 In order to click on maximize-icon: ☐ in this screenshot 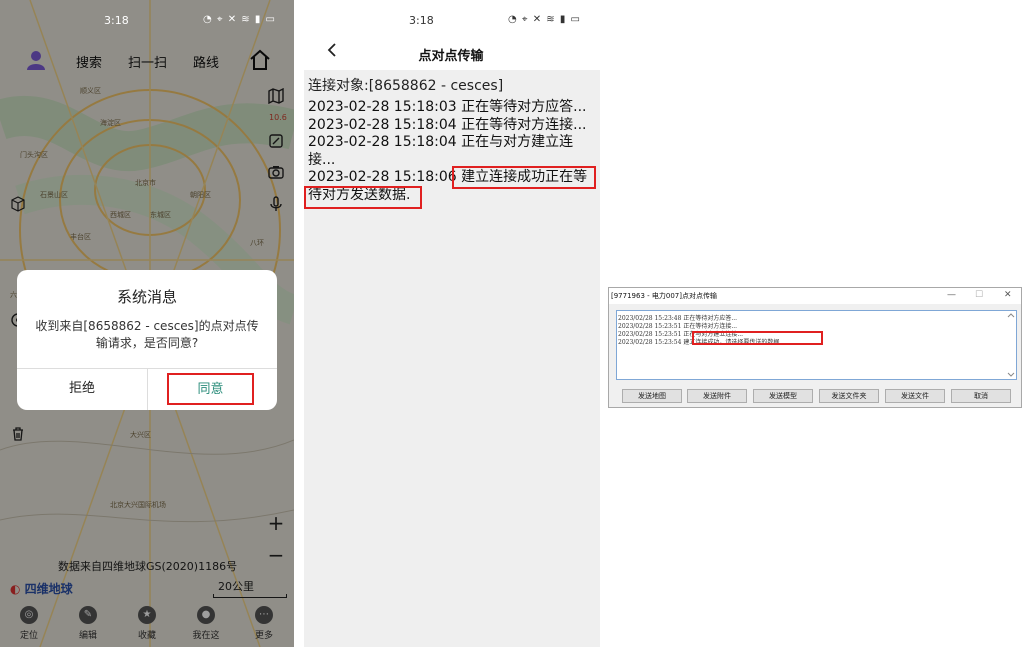, I will do `click(979, 295)`.